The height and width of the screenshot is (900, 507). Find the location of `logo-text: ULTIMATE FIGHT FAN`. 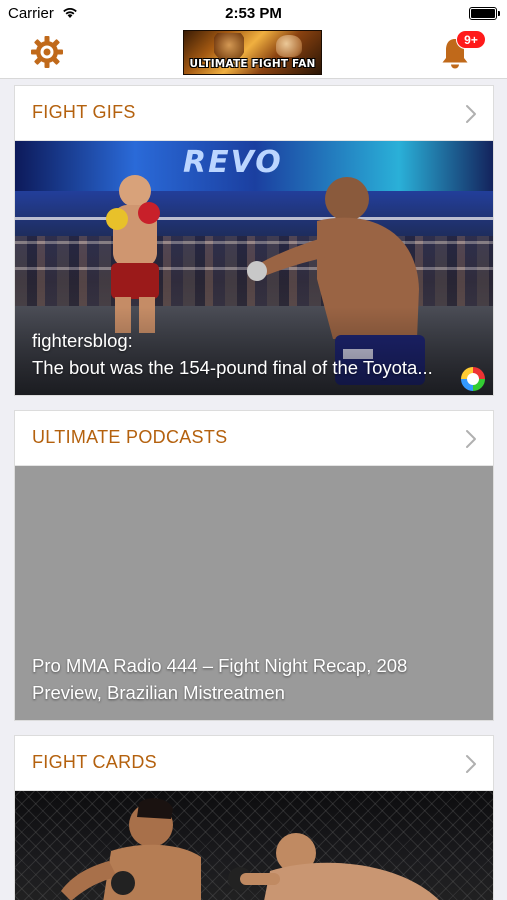

logo-text: ULTIMATE FIGHT FAN is located at coordinates (252, 64).